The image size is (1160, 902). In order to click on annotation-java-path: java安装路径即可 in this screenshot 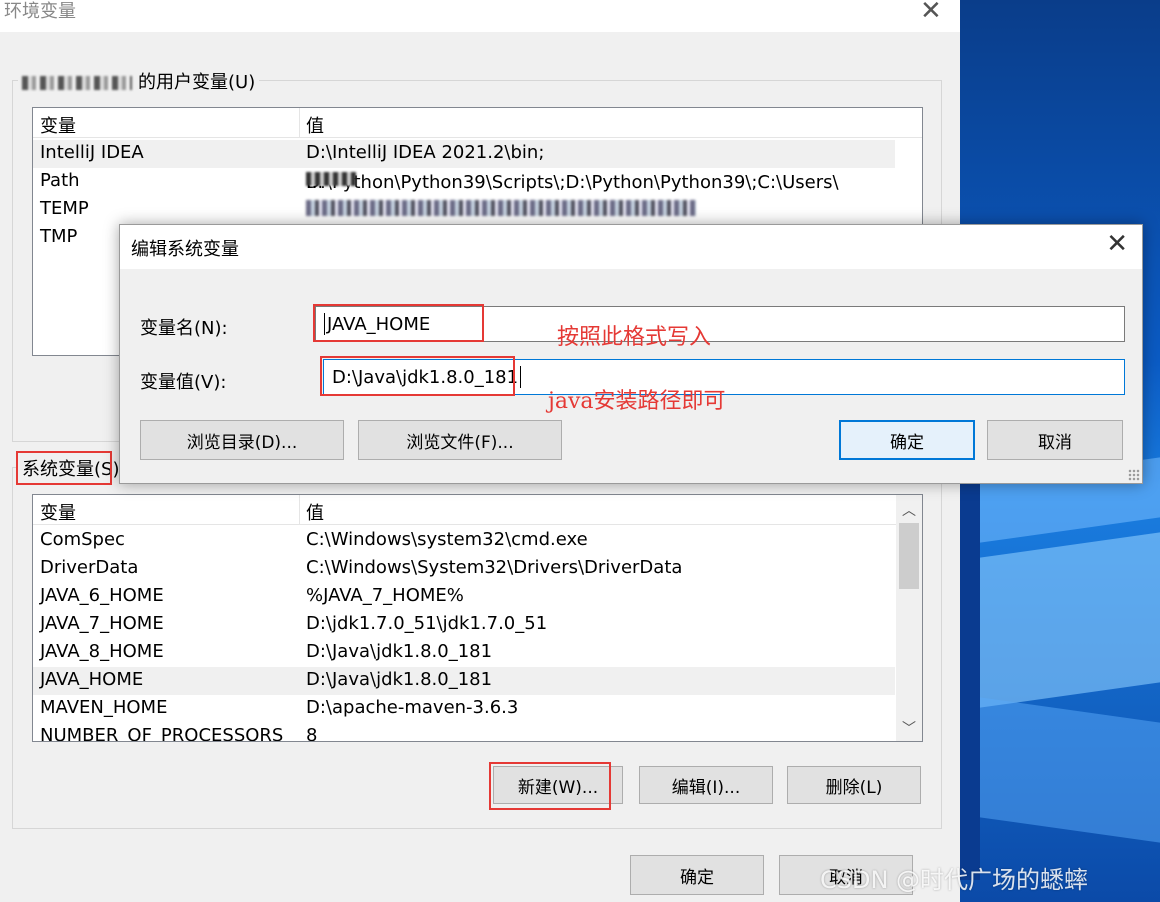, I will do `click(637, 401)`.